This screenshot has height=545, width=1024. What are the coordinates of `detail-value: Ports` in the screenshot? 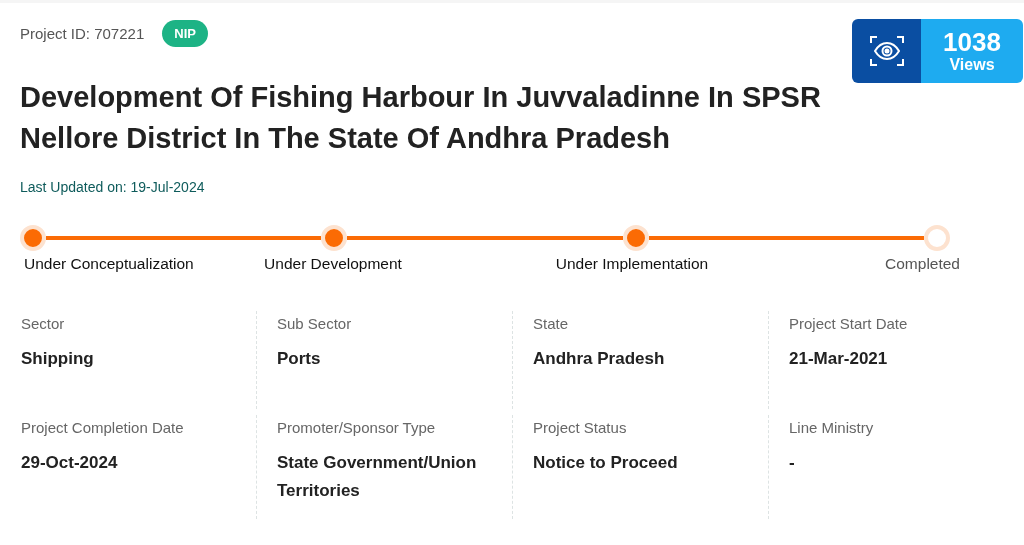 It's located at (299, 359).